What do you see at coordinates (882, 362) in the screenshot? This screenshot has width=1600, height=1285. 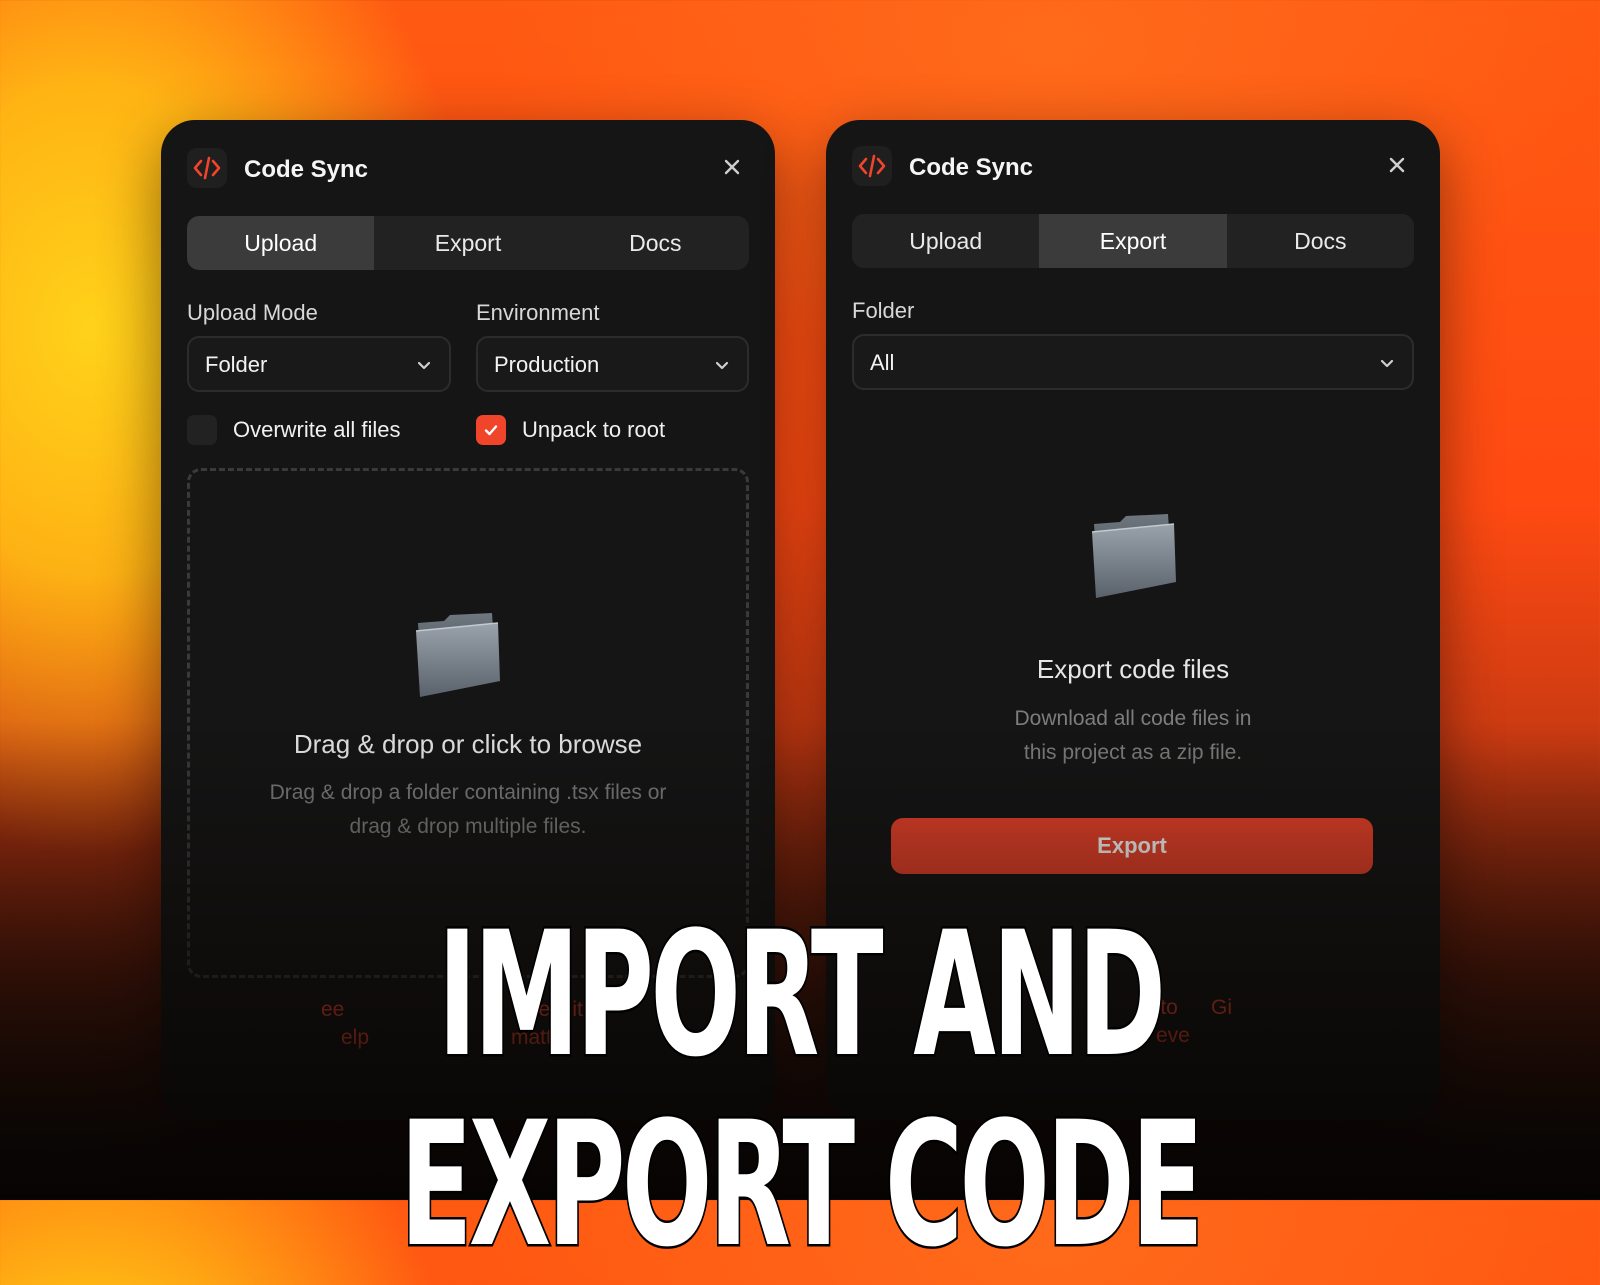 I see `folder-value: All` at bounding box center [882, 362].